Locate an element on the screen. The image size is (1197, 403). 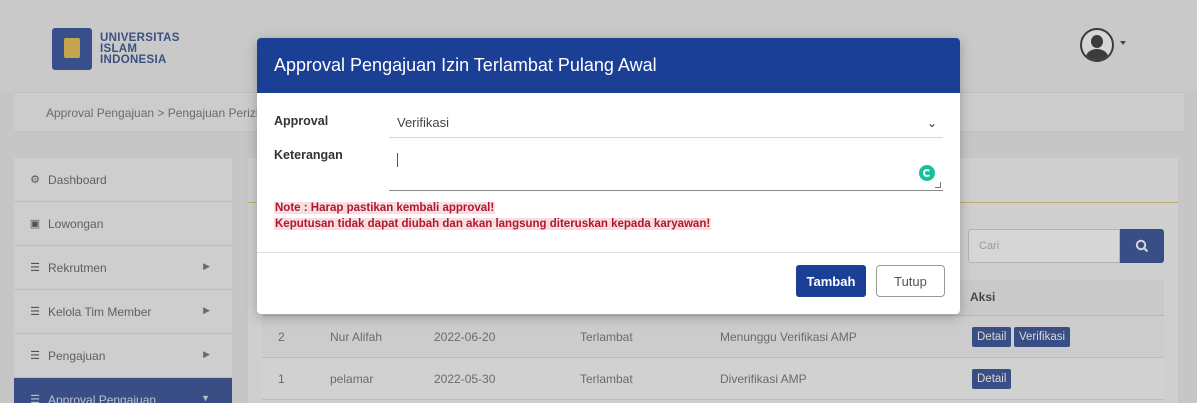
warning-note: Note : Harap pastikan kembali approval! is located at coordinates (385, 208).